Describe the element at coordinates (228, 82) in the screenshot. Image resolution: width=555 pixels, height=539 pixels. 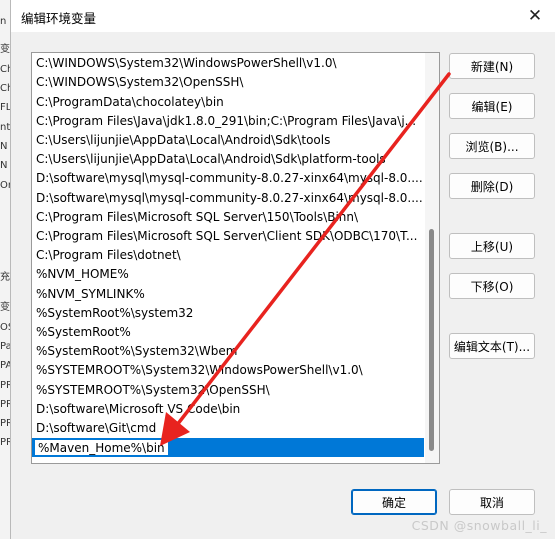
I see `list-item: C:\WINDOWS\System32\OpenSSH\` at that location.